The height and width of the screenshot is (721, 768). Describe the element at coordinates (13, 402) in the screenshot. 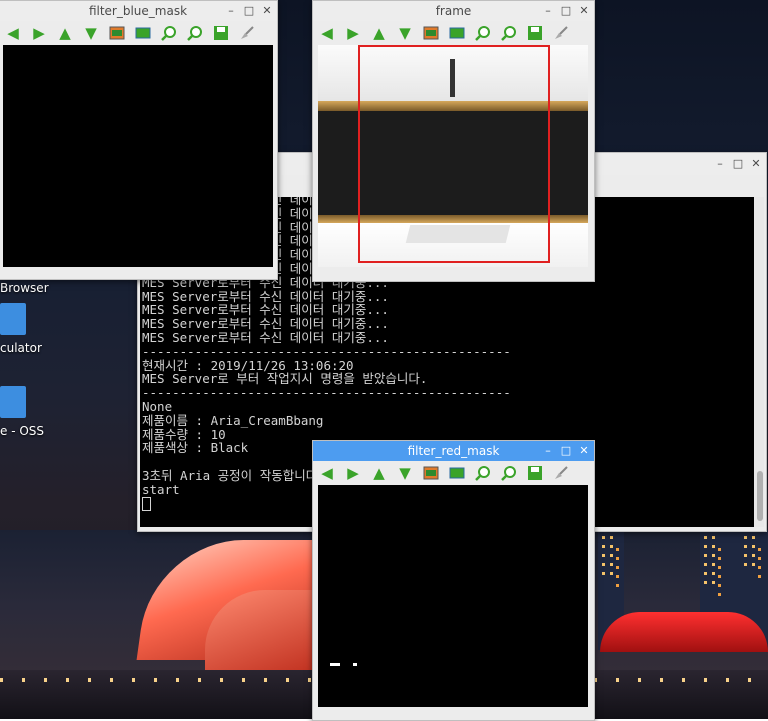

I see `document-icon` at that location.